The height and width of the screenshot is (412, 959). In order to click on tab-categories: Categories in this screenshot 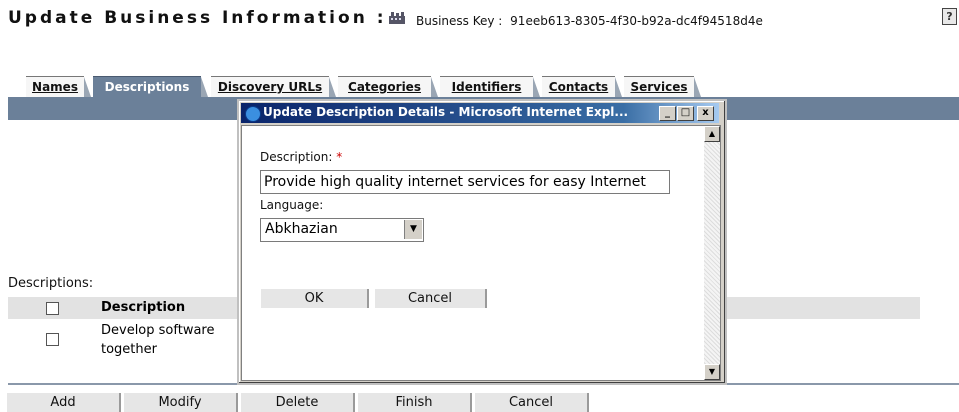, I will do `click(388, 86)`.